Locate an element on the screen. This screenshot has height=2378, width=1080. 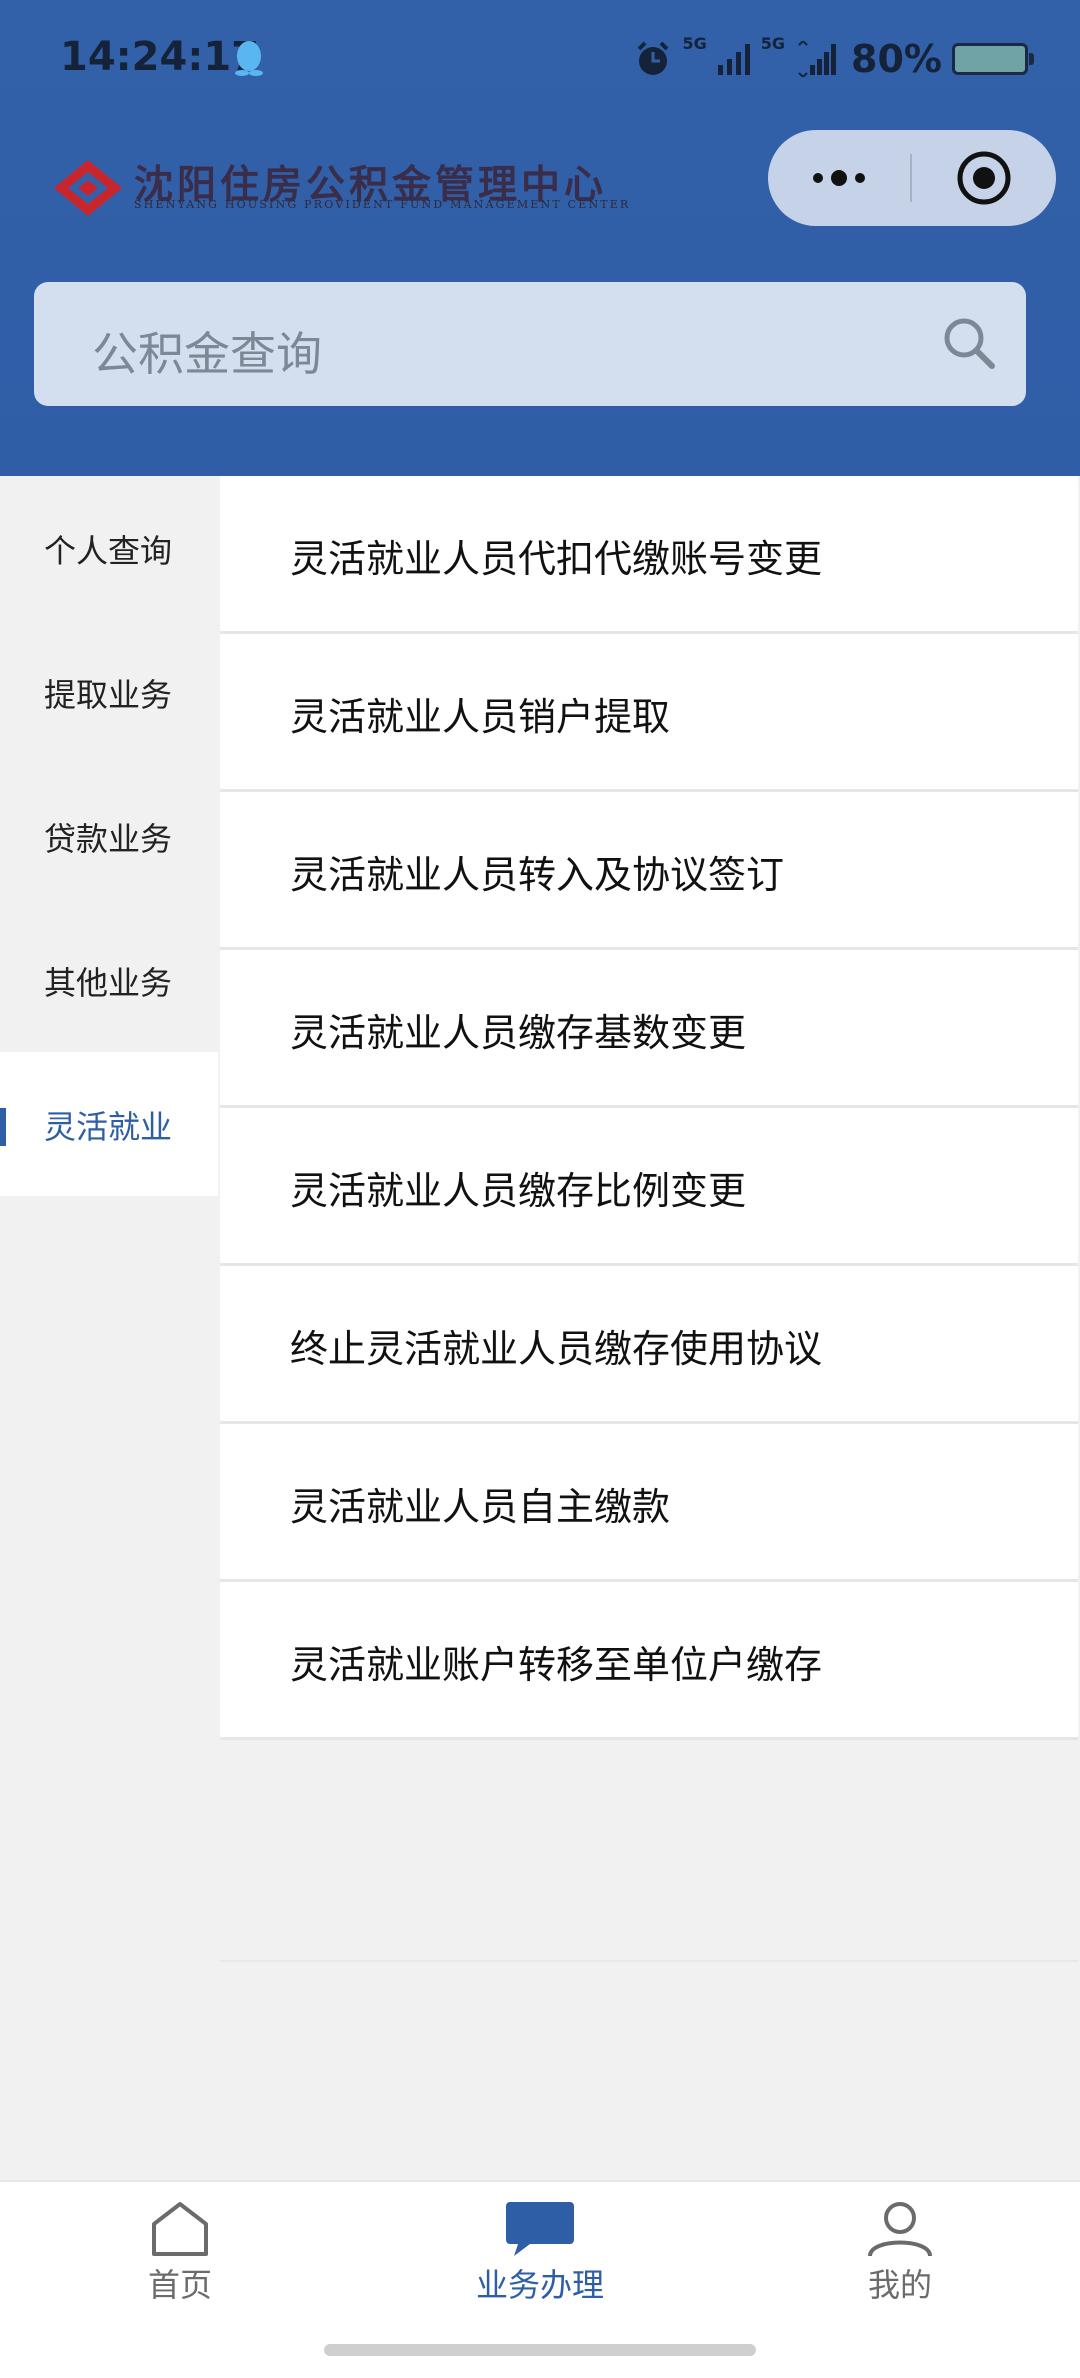
tab-mine: 我的 is located at coordinates (900, 2253).